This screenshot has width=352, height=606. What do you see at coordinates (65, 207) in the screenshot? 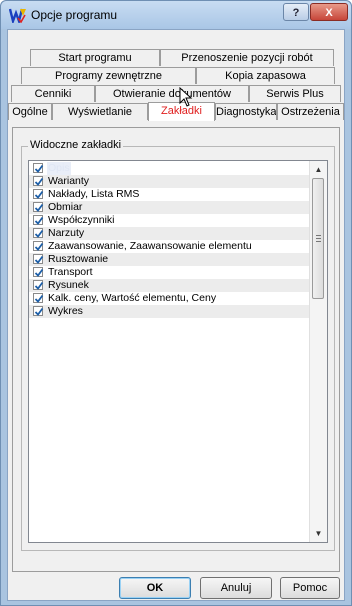
I see `list-item-label: Obmiar` at bounding box center [65, 207].